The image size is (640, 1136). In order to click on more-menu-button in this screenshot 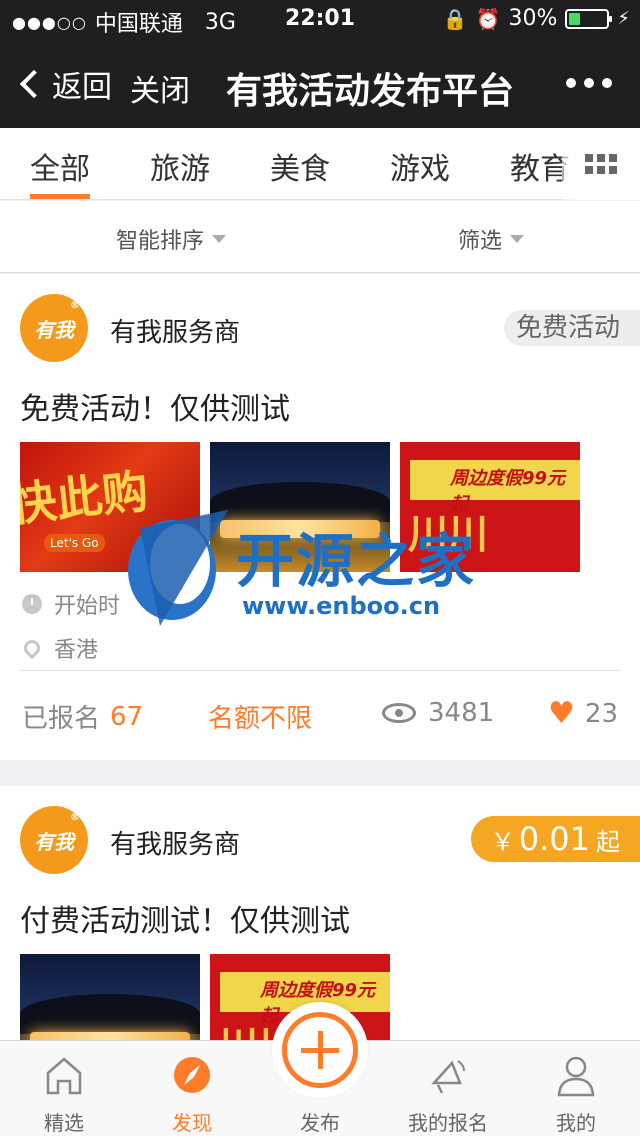, I will do `click(589, 83)`.